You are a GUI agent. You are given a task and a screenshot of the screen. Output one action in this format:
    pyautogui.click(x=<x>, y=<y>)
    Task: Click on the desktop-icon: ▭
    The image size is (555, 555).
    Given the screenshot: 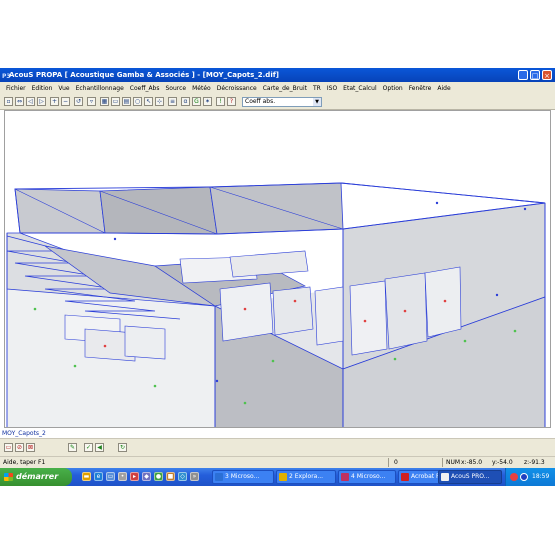 What is the action you would take?
    pyautogui.click(x=110, y=476)
    